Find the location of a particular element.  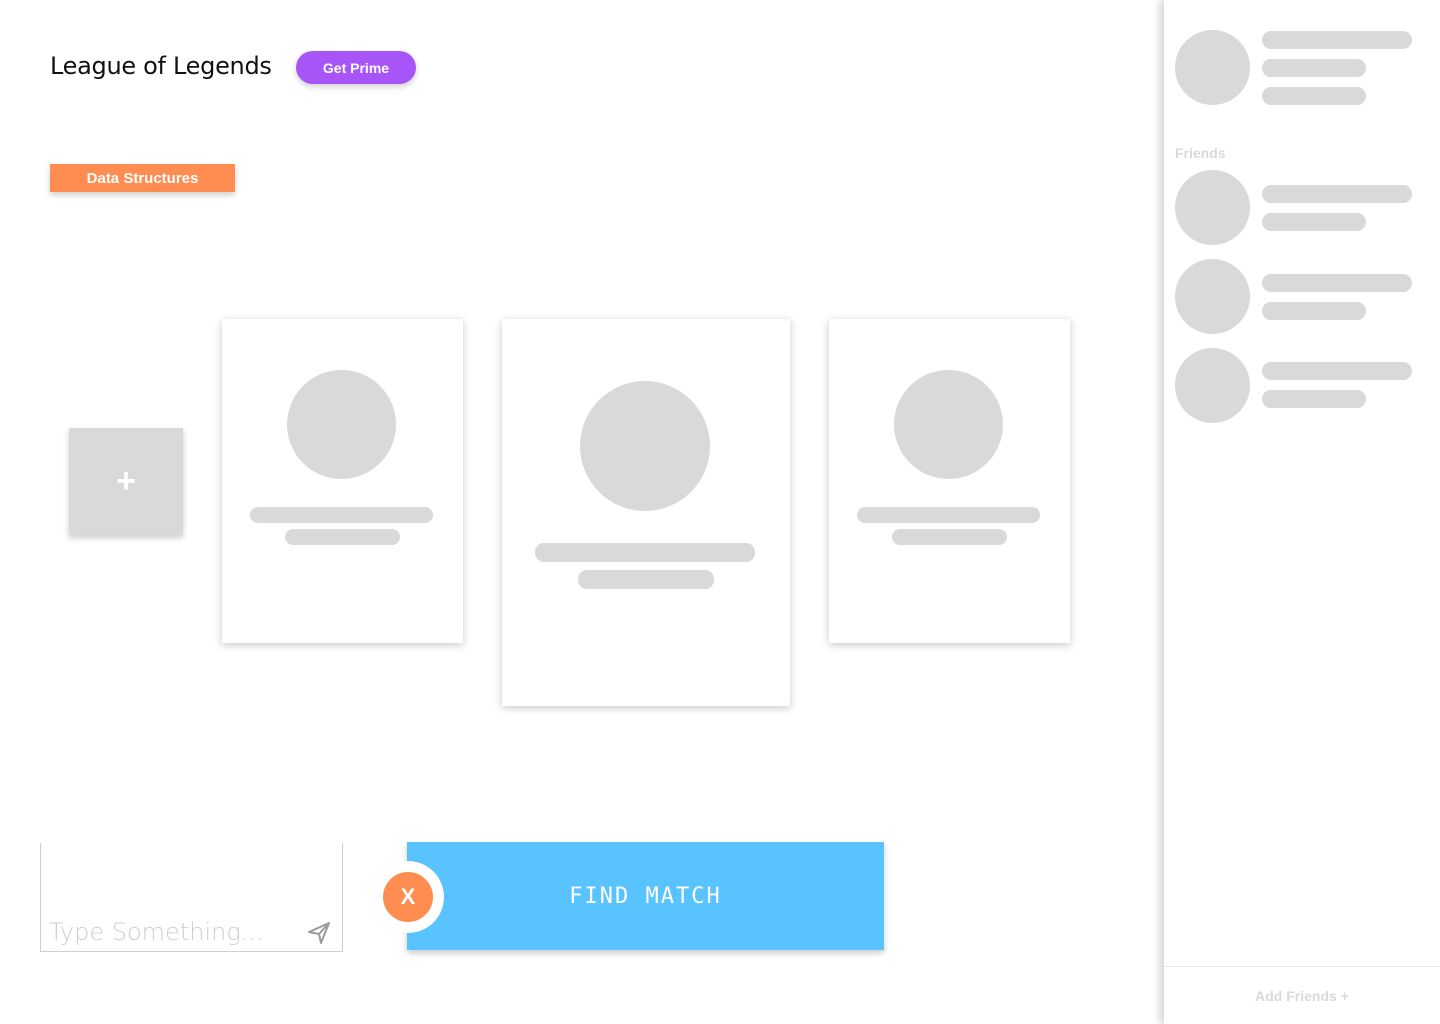

cancel-button: X is located at coordinates (408, 897).